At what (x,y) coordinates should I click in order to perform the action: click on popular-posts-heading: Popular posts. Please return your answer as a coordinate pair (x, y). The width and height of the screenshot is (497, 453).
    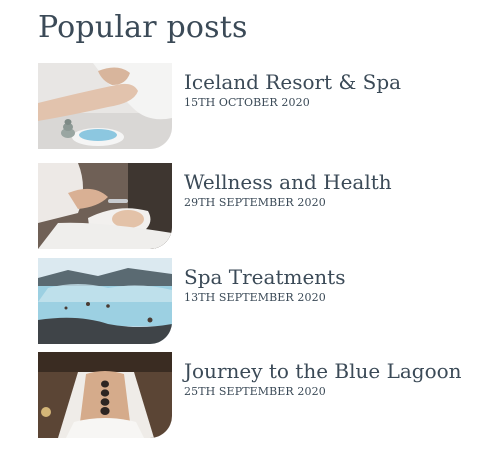
    Looking at the image, I should click on (143, 27).